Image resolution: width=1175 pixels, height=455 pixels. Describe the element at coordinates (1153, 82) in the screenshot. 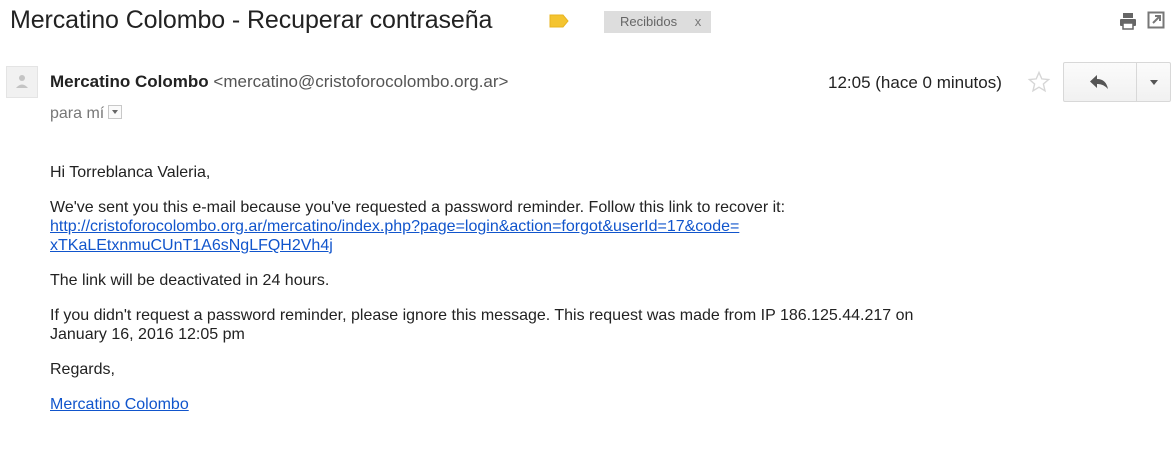

I see `more-actions-button` at that location.